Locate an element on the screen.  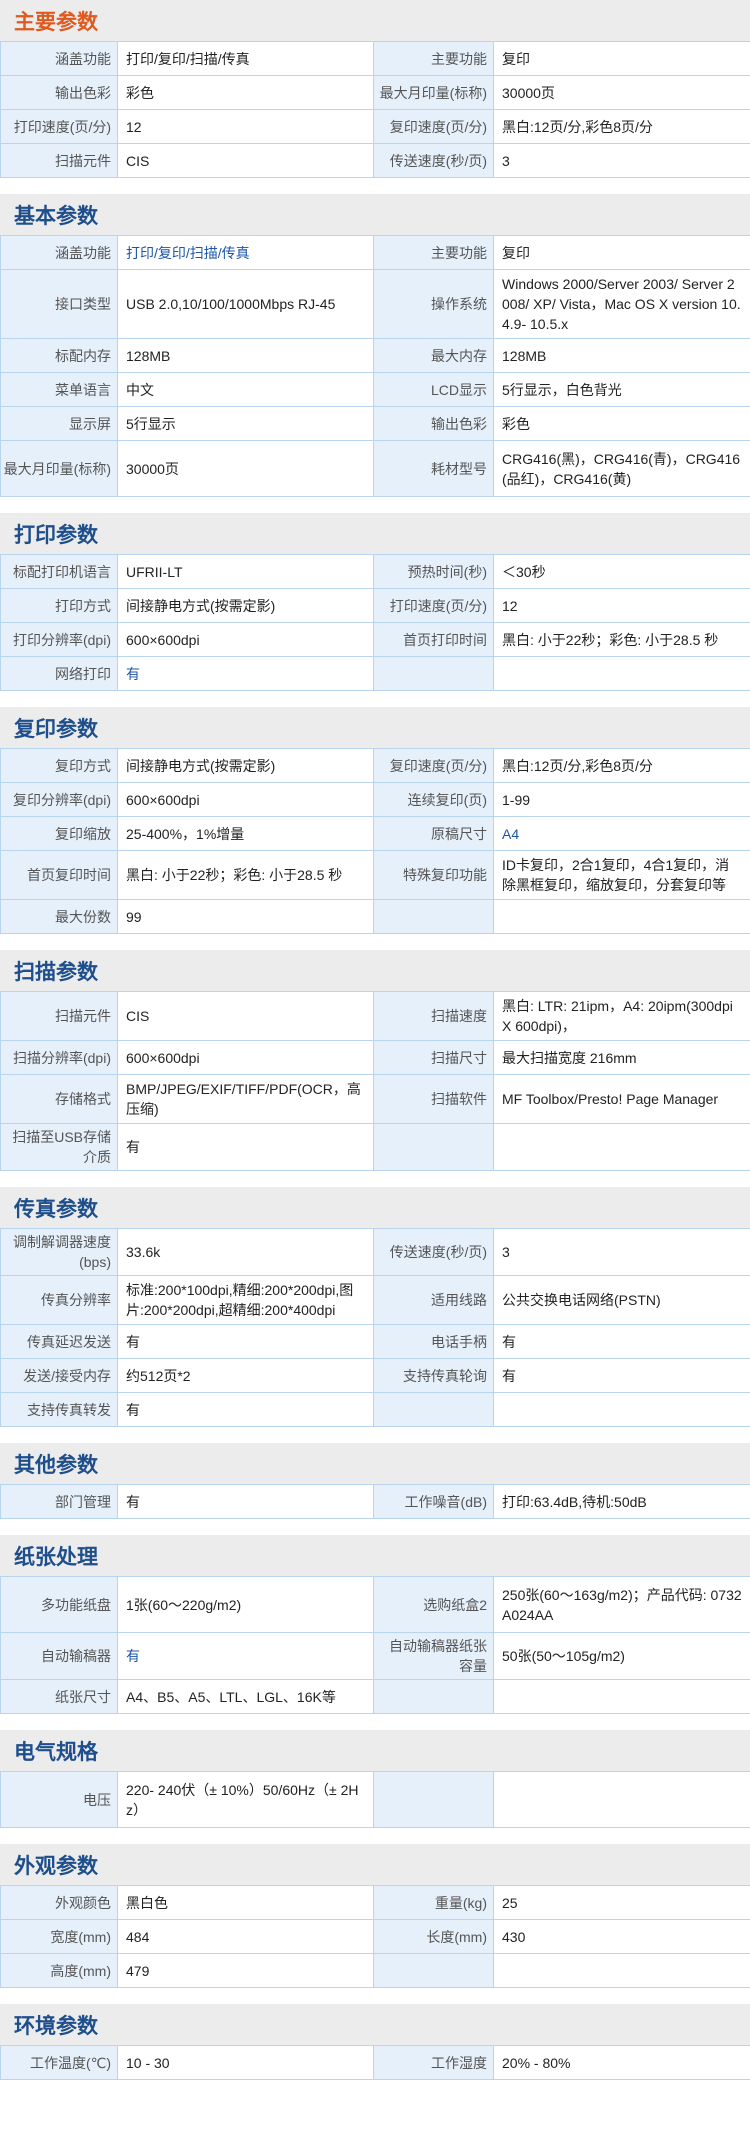
section-header: 复印参数 is located at coordinates (375, 727).